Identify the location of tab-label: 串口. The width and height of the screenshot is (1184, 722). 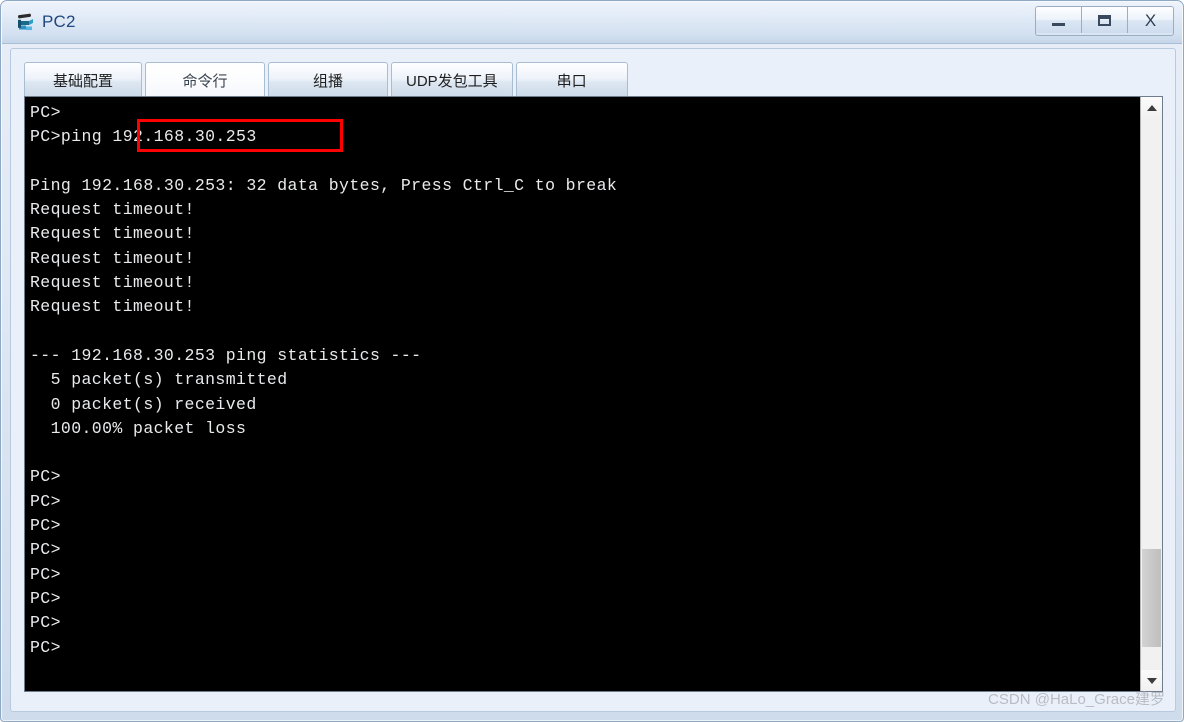
(571, 81).